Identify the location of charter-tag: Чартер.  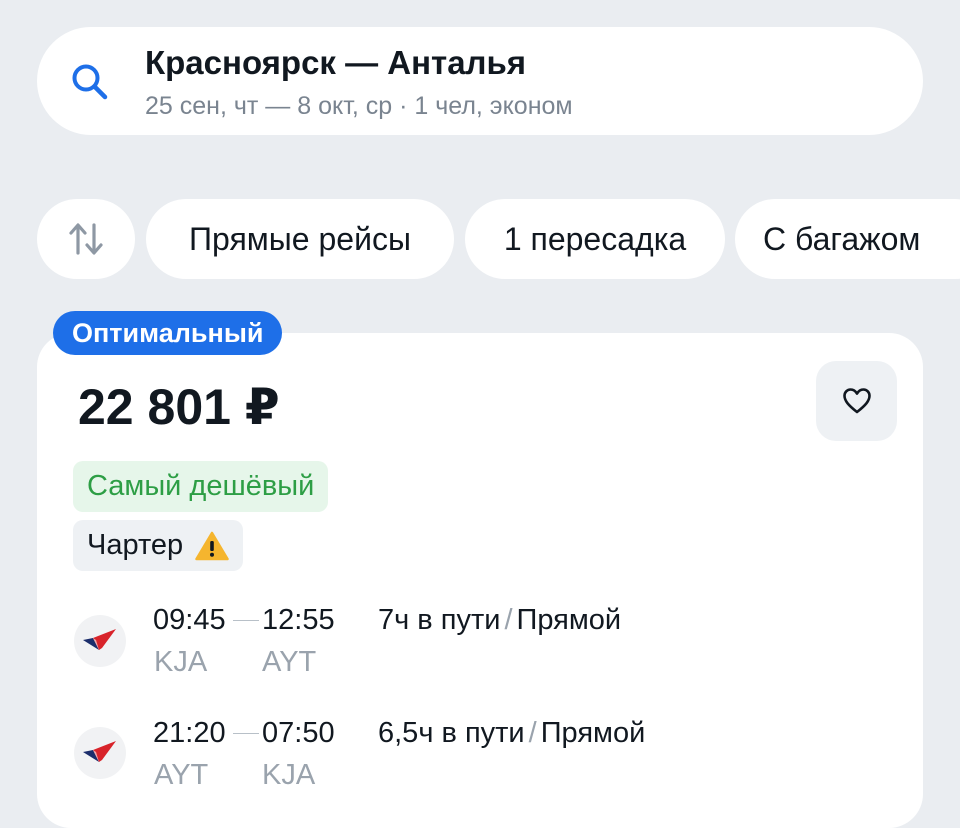
(158, 545).